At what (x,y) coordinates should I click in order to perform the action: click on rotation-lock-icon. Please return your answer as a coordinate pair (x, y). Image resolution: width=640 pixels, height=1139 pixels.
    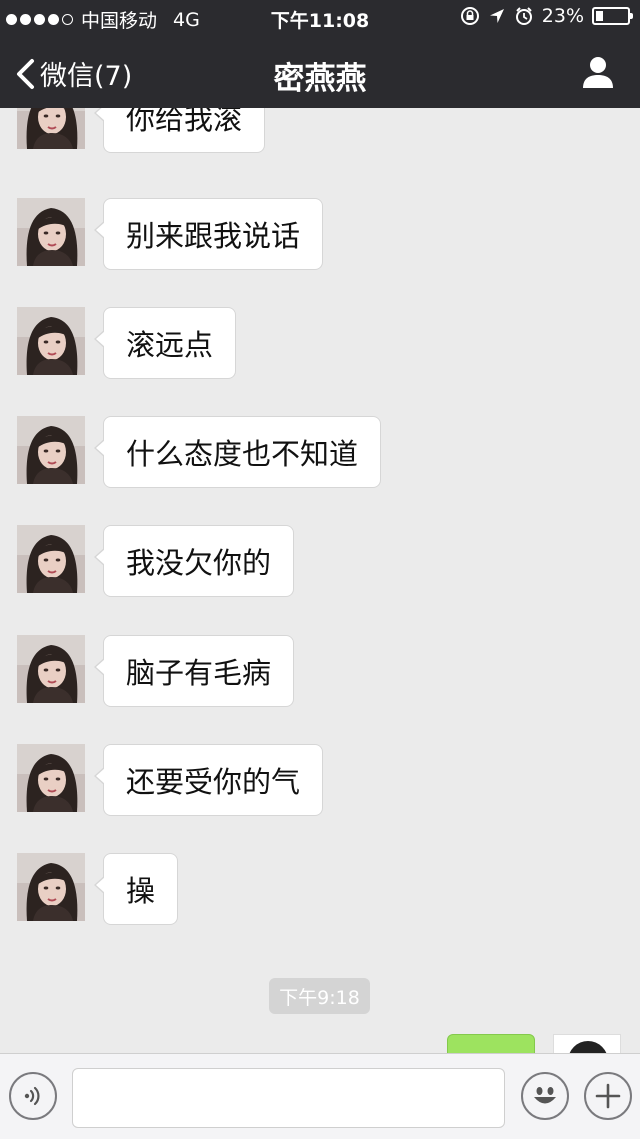
    Looking at the image, I should click on (469, 16).